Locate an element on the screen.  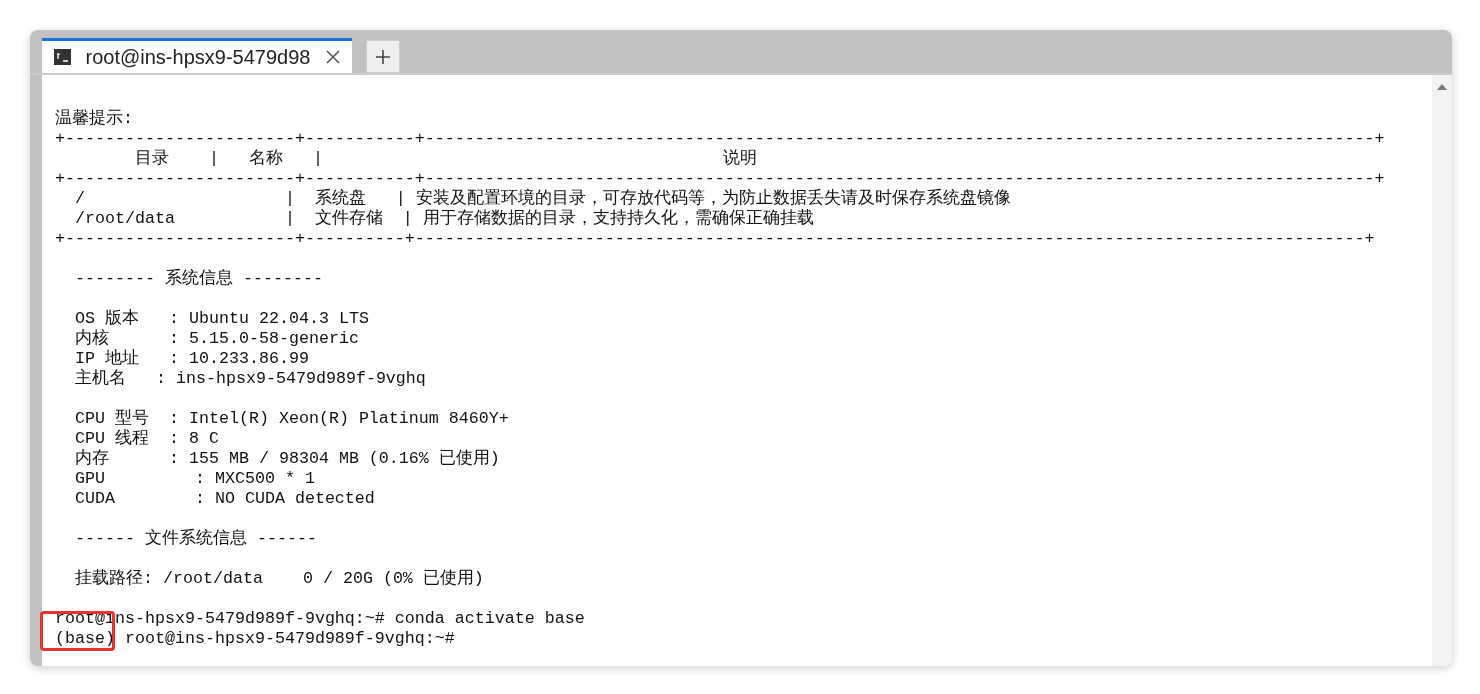
terminal-line: 主机名 : ins-hpsx9-5479d989f-9vghq is located at coordinates (250, 379).